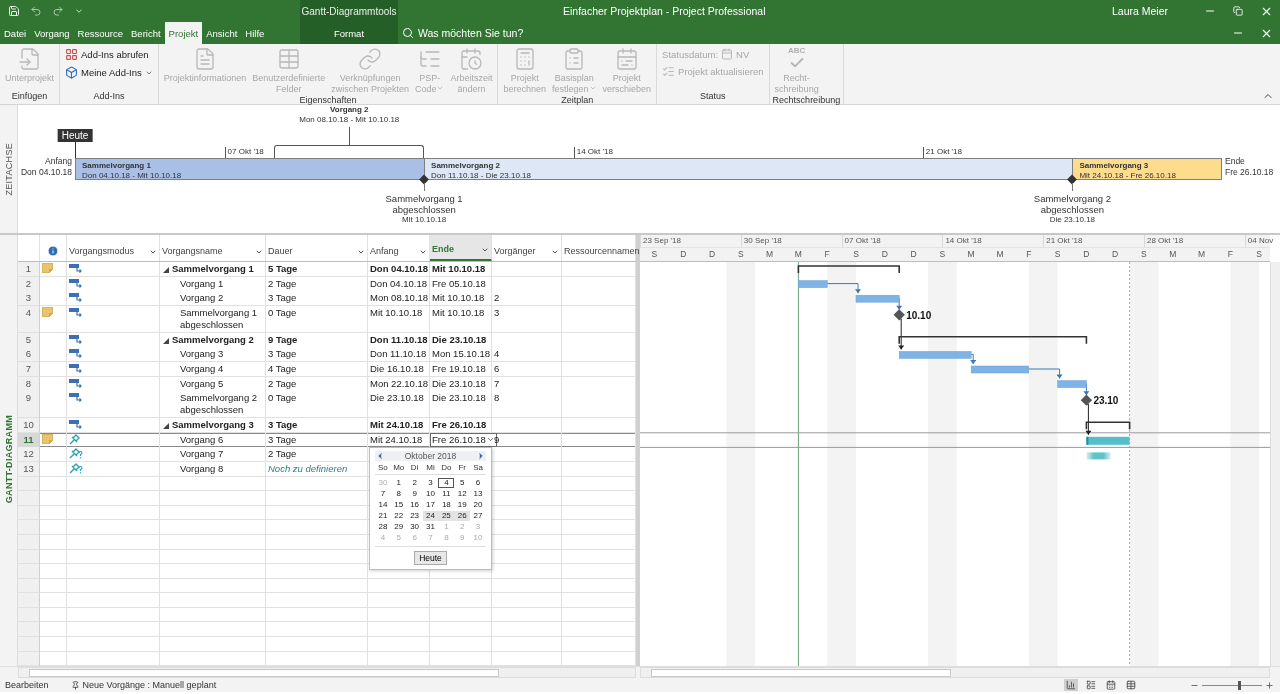  What do you see at coordinates (29, 425) in the screenshot?
I see `row-number: 10` at bounding box center [29, 425].